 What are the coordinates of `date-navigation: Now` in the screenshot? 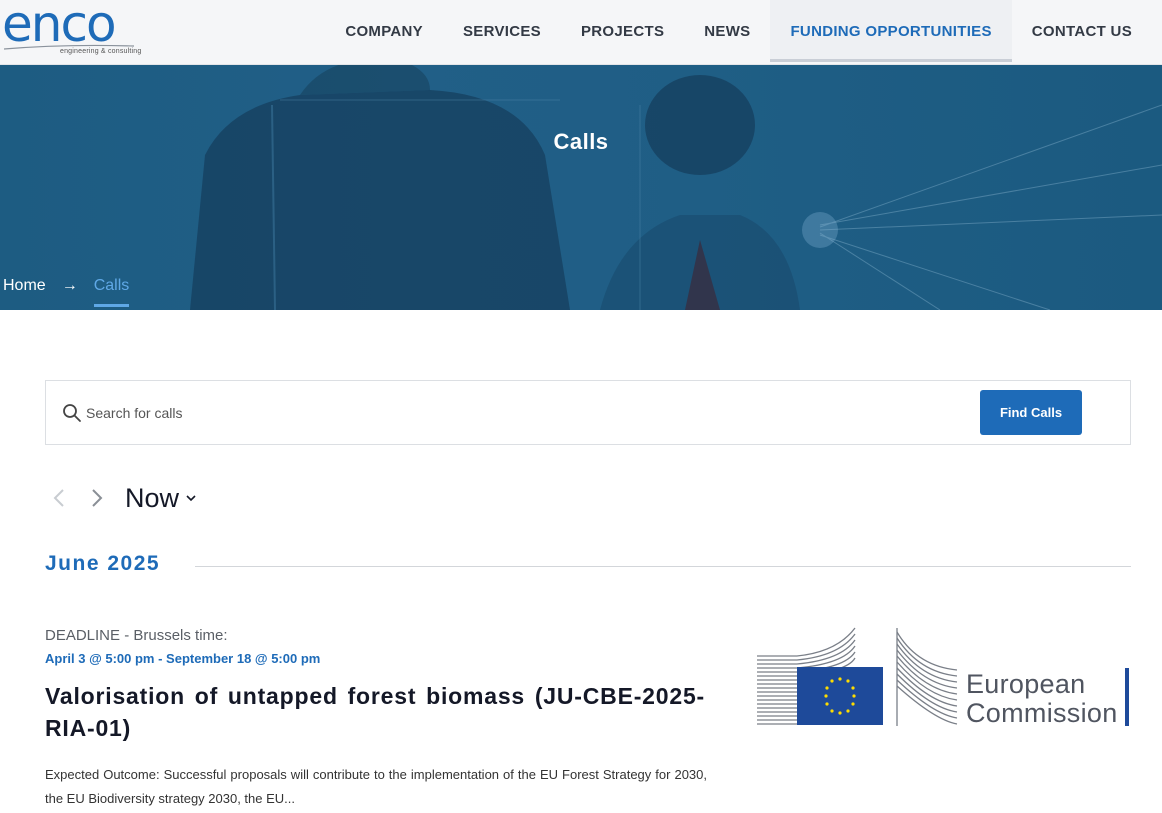 It's located at (121, 498).